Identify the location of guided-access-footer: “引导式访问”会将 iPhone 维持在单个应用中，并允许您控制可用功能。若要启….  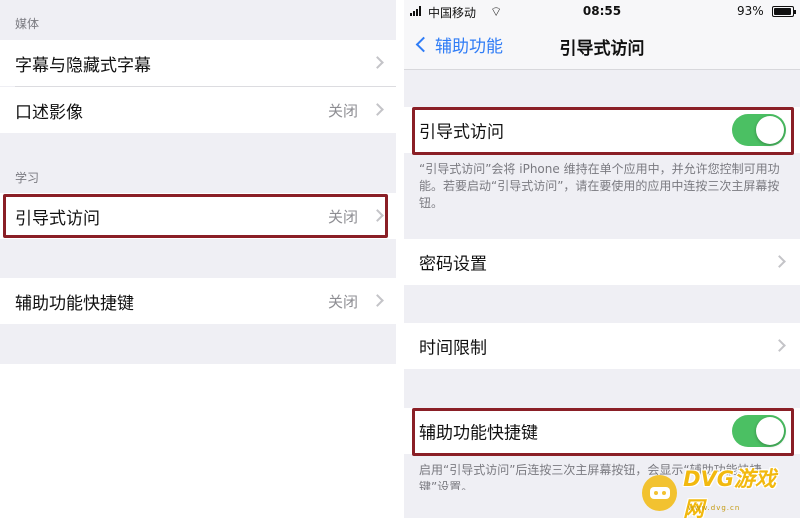
(599, 186).